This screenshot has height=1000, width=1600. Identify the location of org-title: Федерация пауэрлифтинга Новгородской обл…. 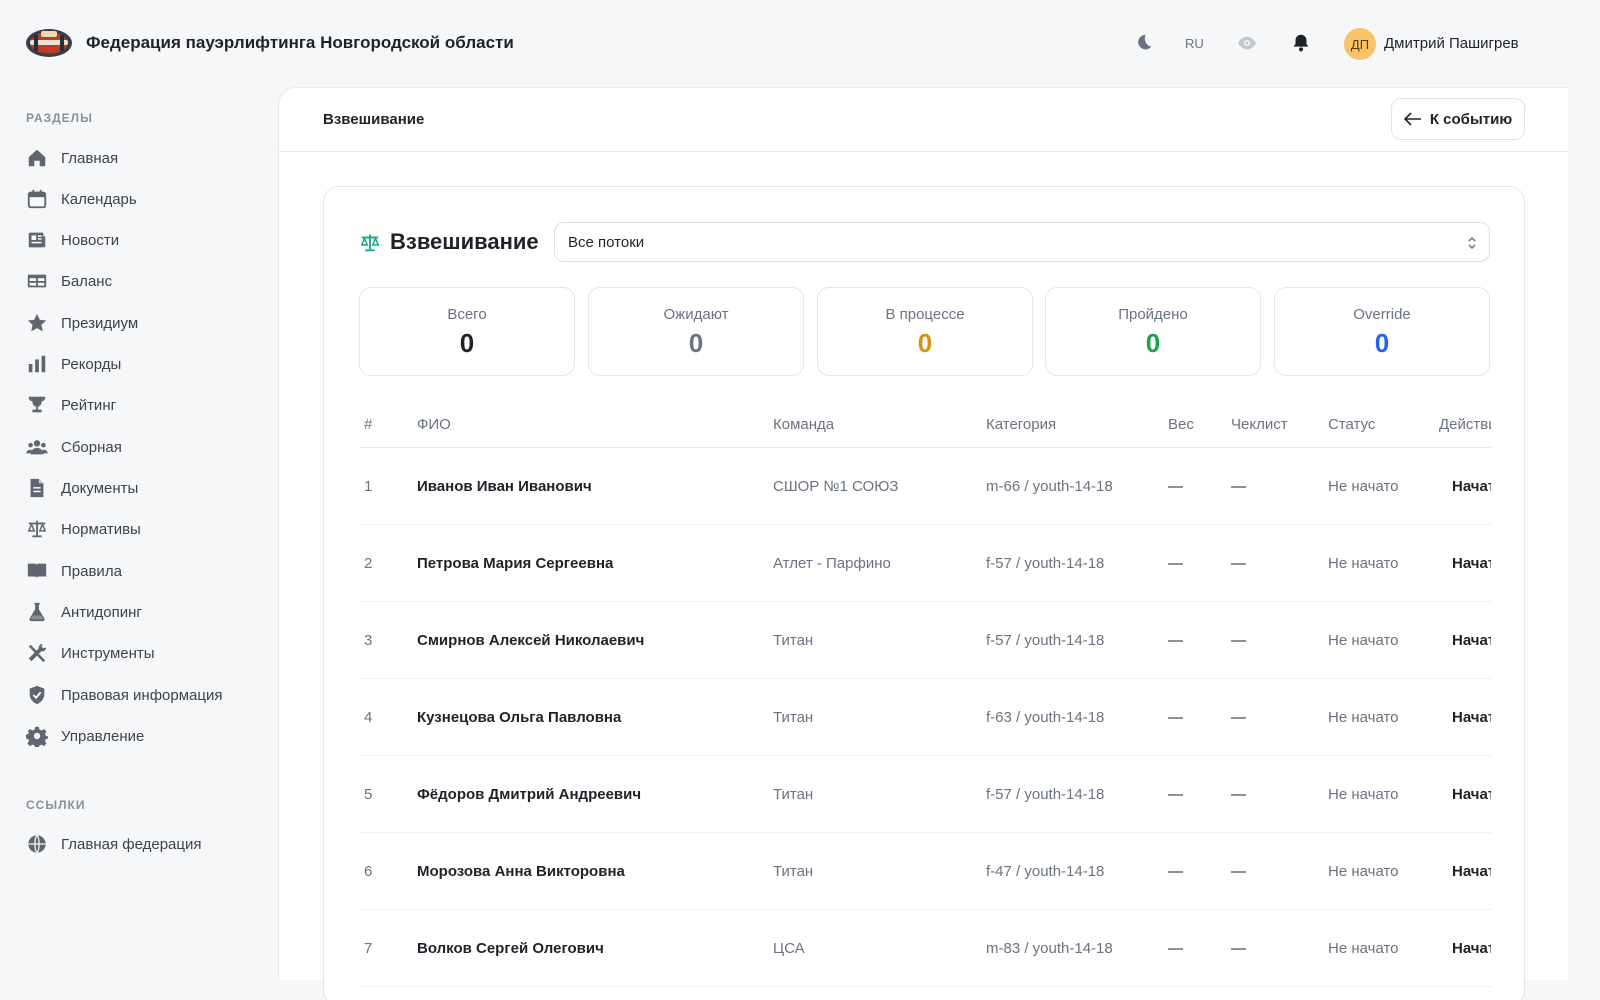
(300, 43).